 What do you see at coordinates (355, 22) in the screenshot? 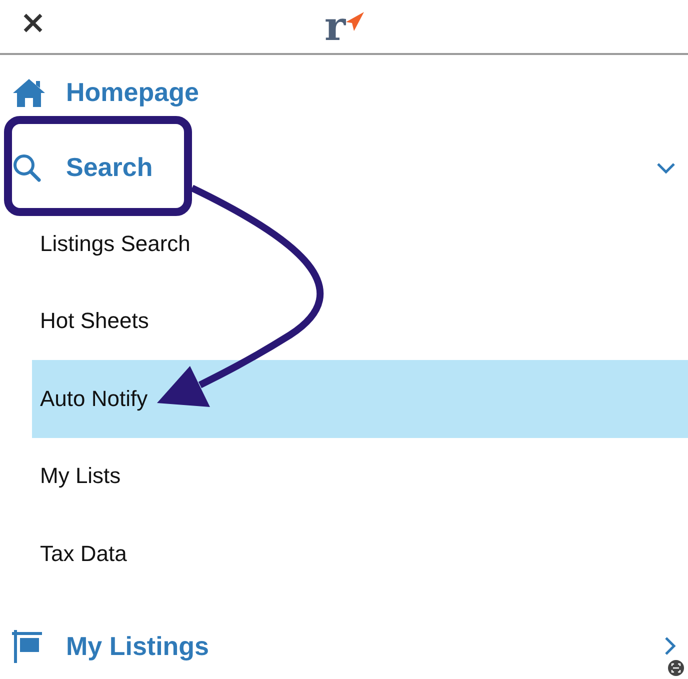
I see `logo-arrow-icon` at bounding box center [355, 22].